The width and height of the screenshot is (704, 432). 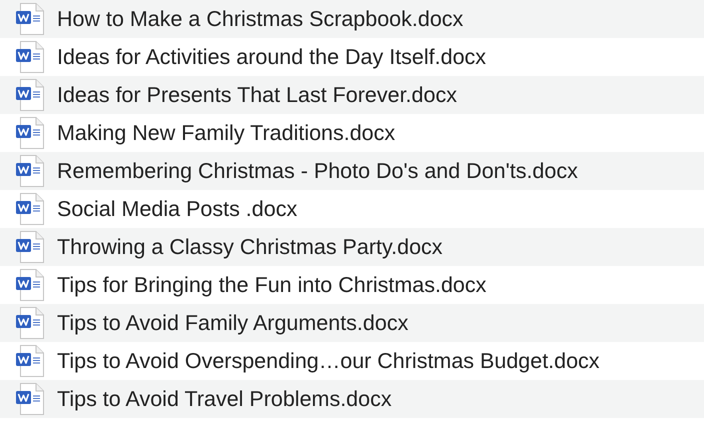 I want to click on file-name: Ideas for Activities around the Day Itself.docx, so click(x=271, y=57).